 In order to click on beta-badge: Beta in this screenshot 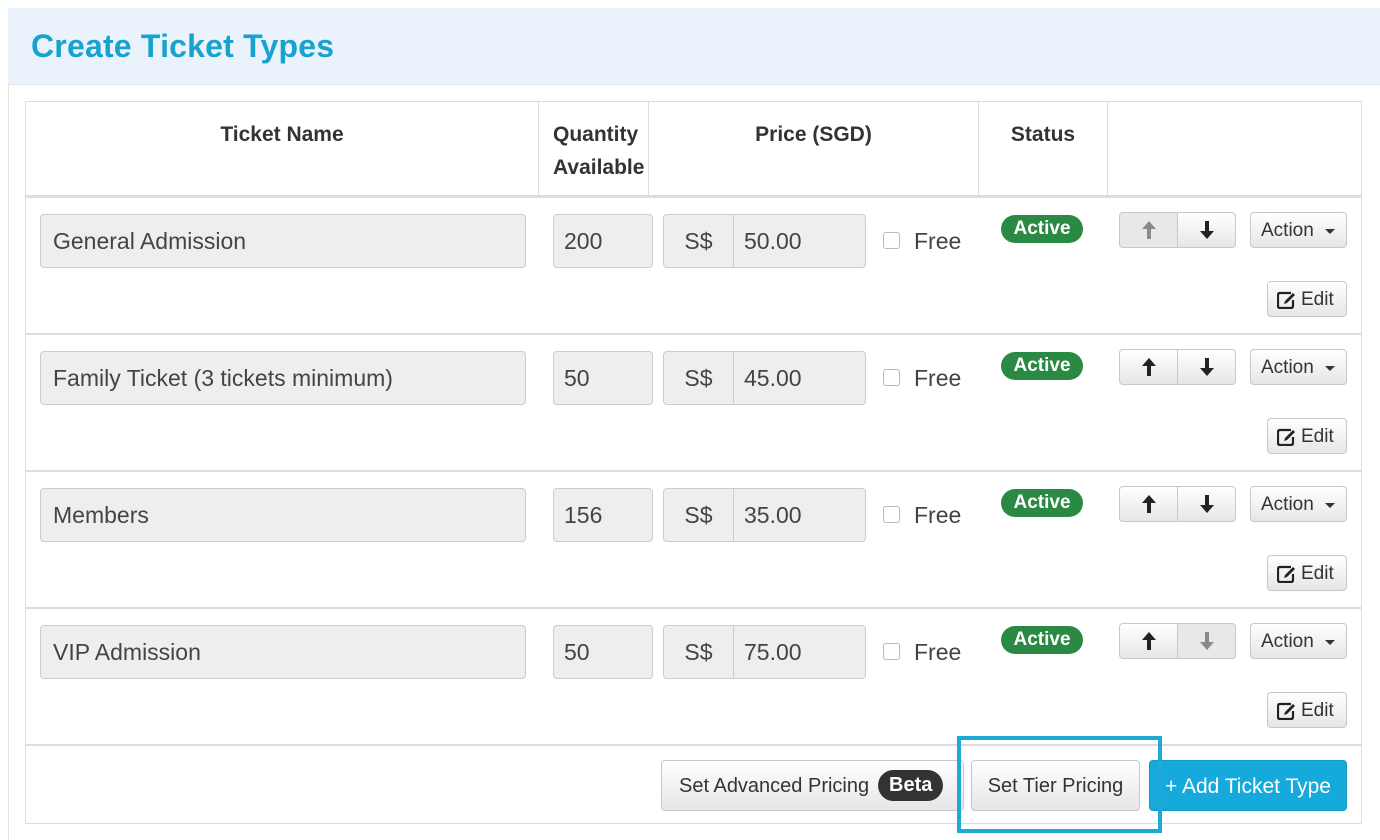, I will do `click(911, 785)`.